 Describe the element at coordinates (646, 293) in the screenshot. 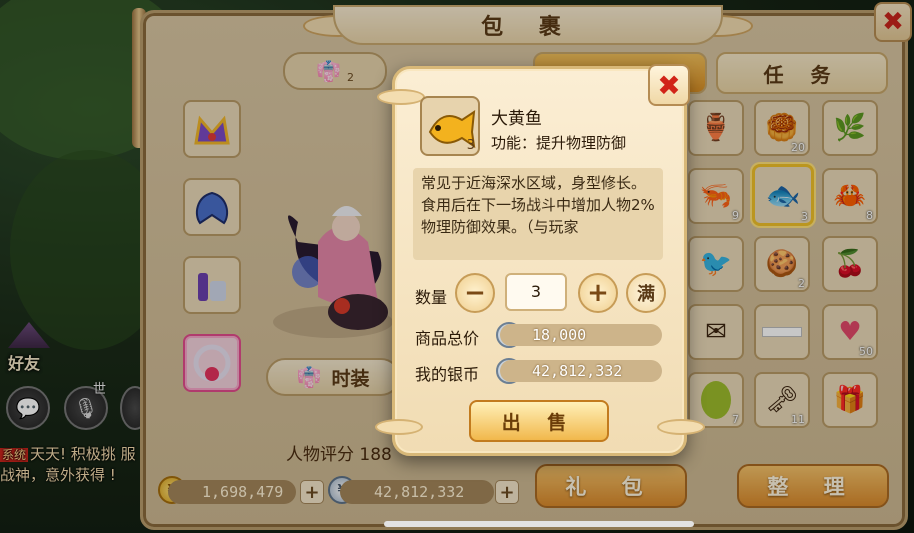

I see `max-quantity-button: 满` at that location.